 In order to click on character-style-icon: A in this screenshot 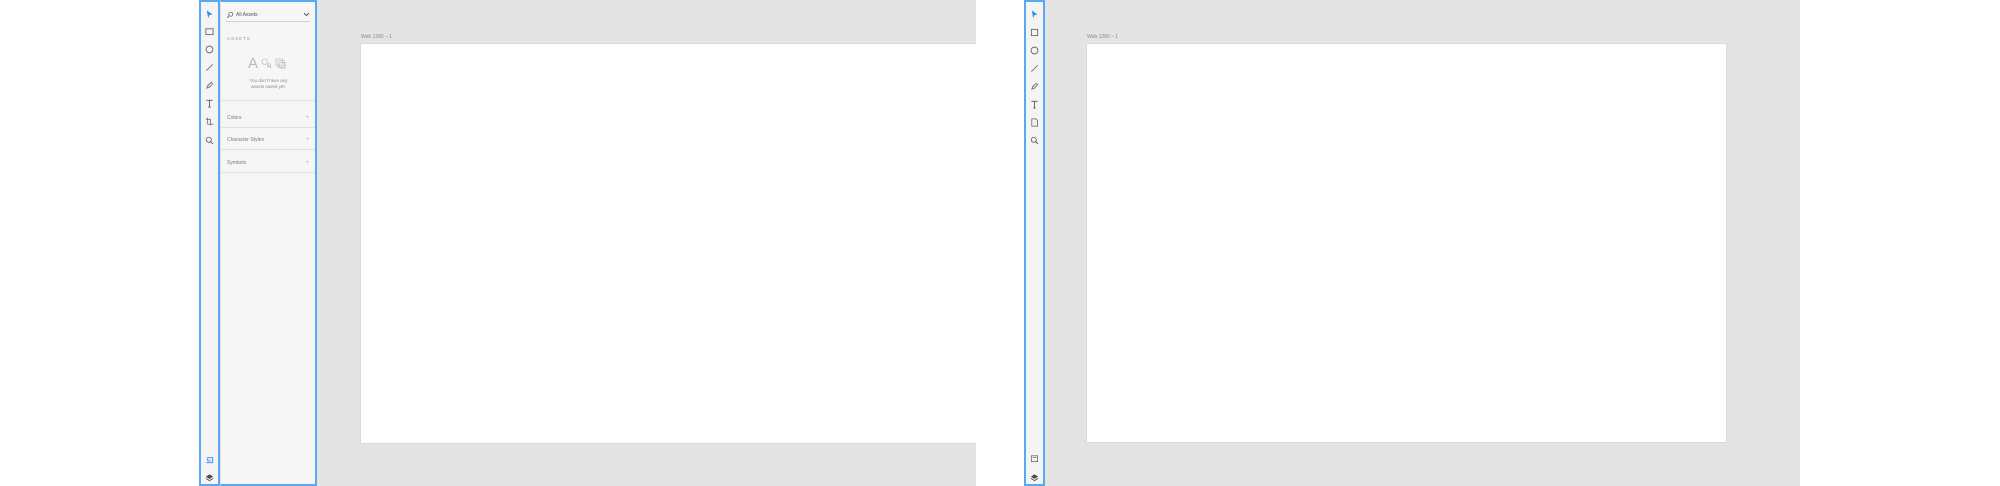, I will do `click(253, 63)`.